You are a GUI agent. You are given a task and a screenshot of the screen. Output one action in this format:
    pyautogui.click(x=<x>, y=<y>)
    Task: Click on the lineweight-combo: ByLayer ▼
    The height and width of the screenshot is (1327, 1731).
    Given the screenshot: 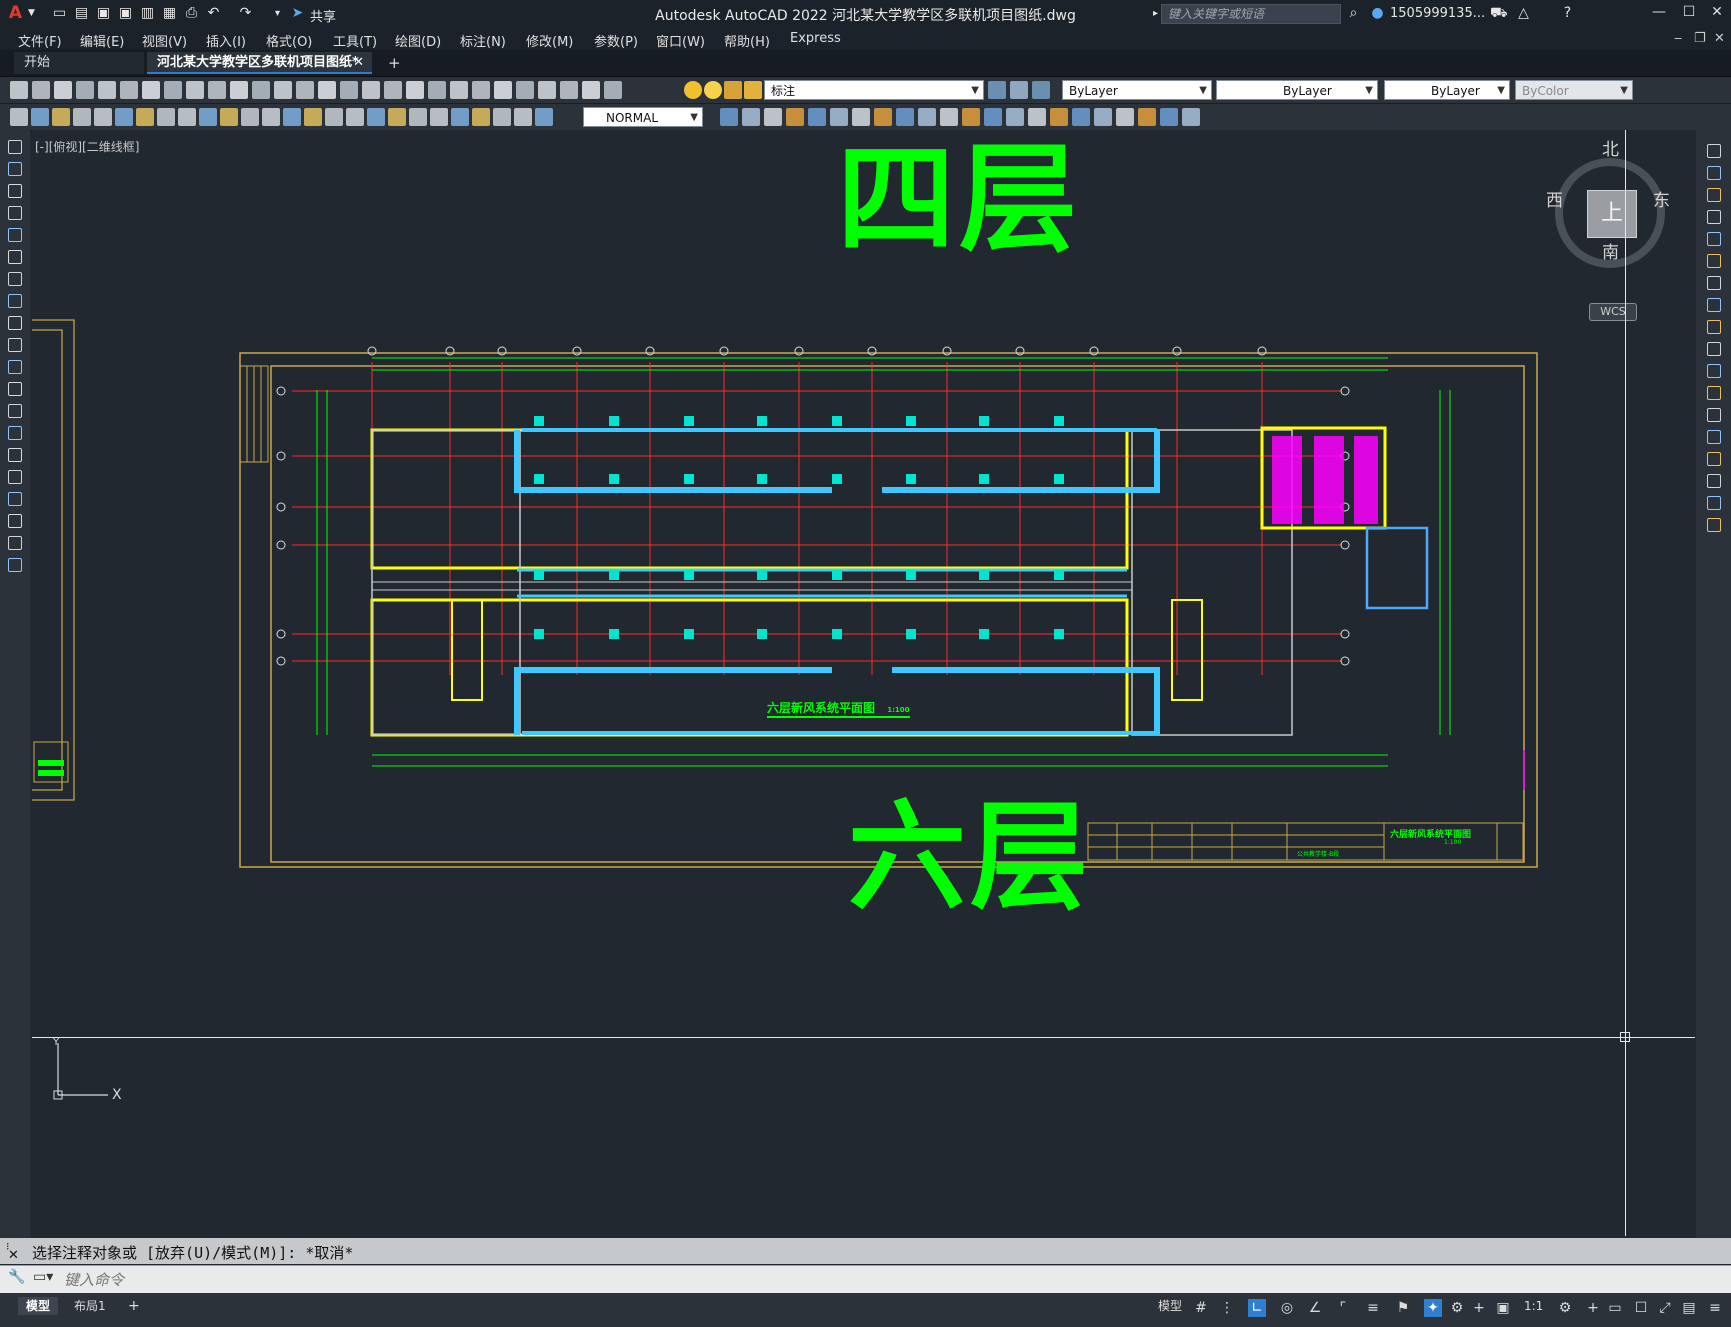 What is the action you would take?
    pyautogui.click(x=1447, y=90)
    